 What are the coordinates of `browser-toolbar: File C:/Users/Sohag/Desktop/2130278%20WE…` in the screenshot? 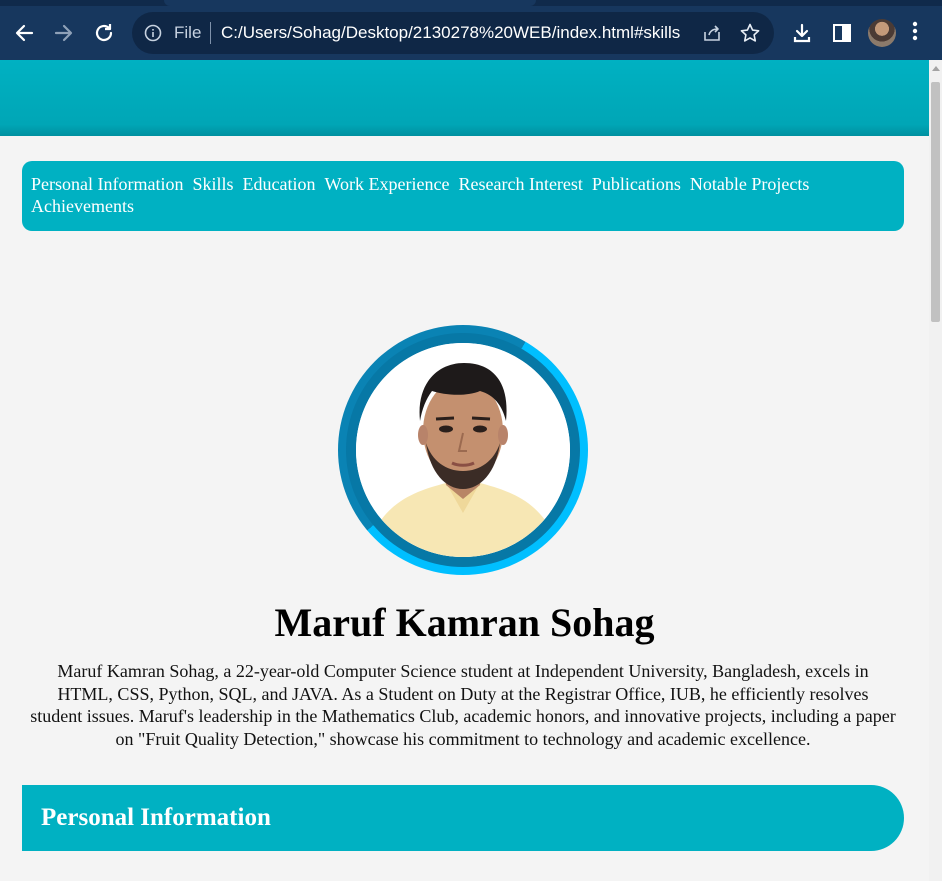 It's located at (471, 30).